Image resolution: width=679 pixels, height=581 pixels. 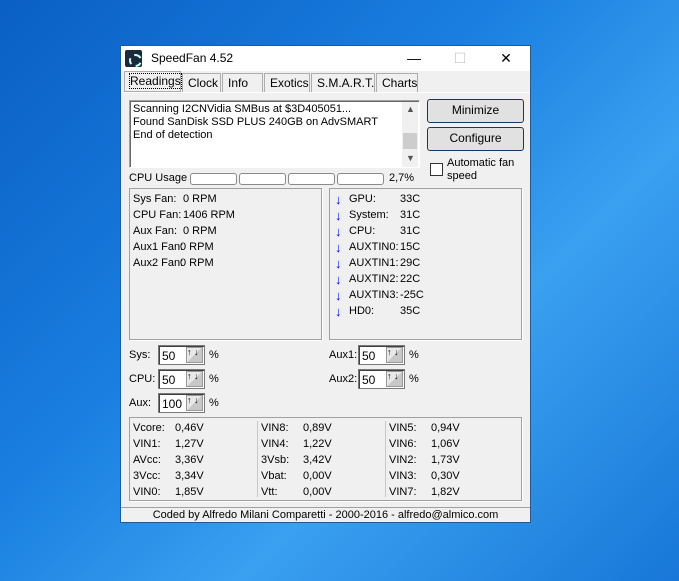 I want to click on voltage-value: 1,27V, so click(x=189, y=444).